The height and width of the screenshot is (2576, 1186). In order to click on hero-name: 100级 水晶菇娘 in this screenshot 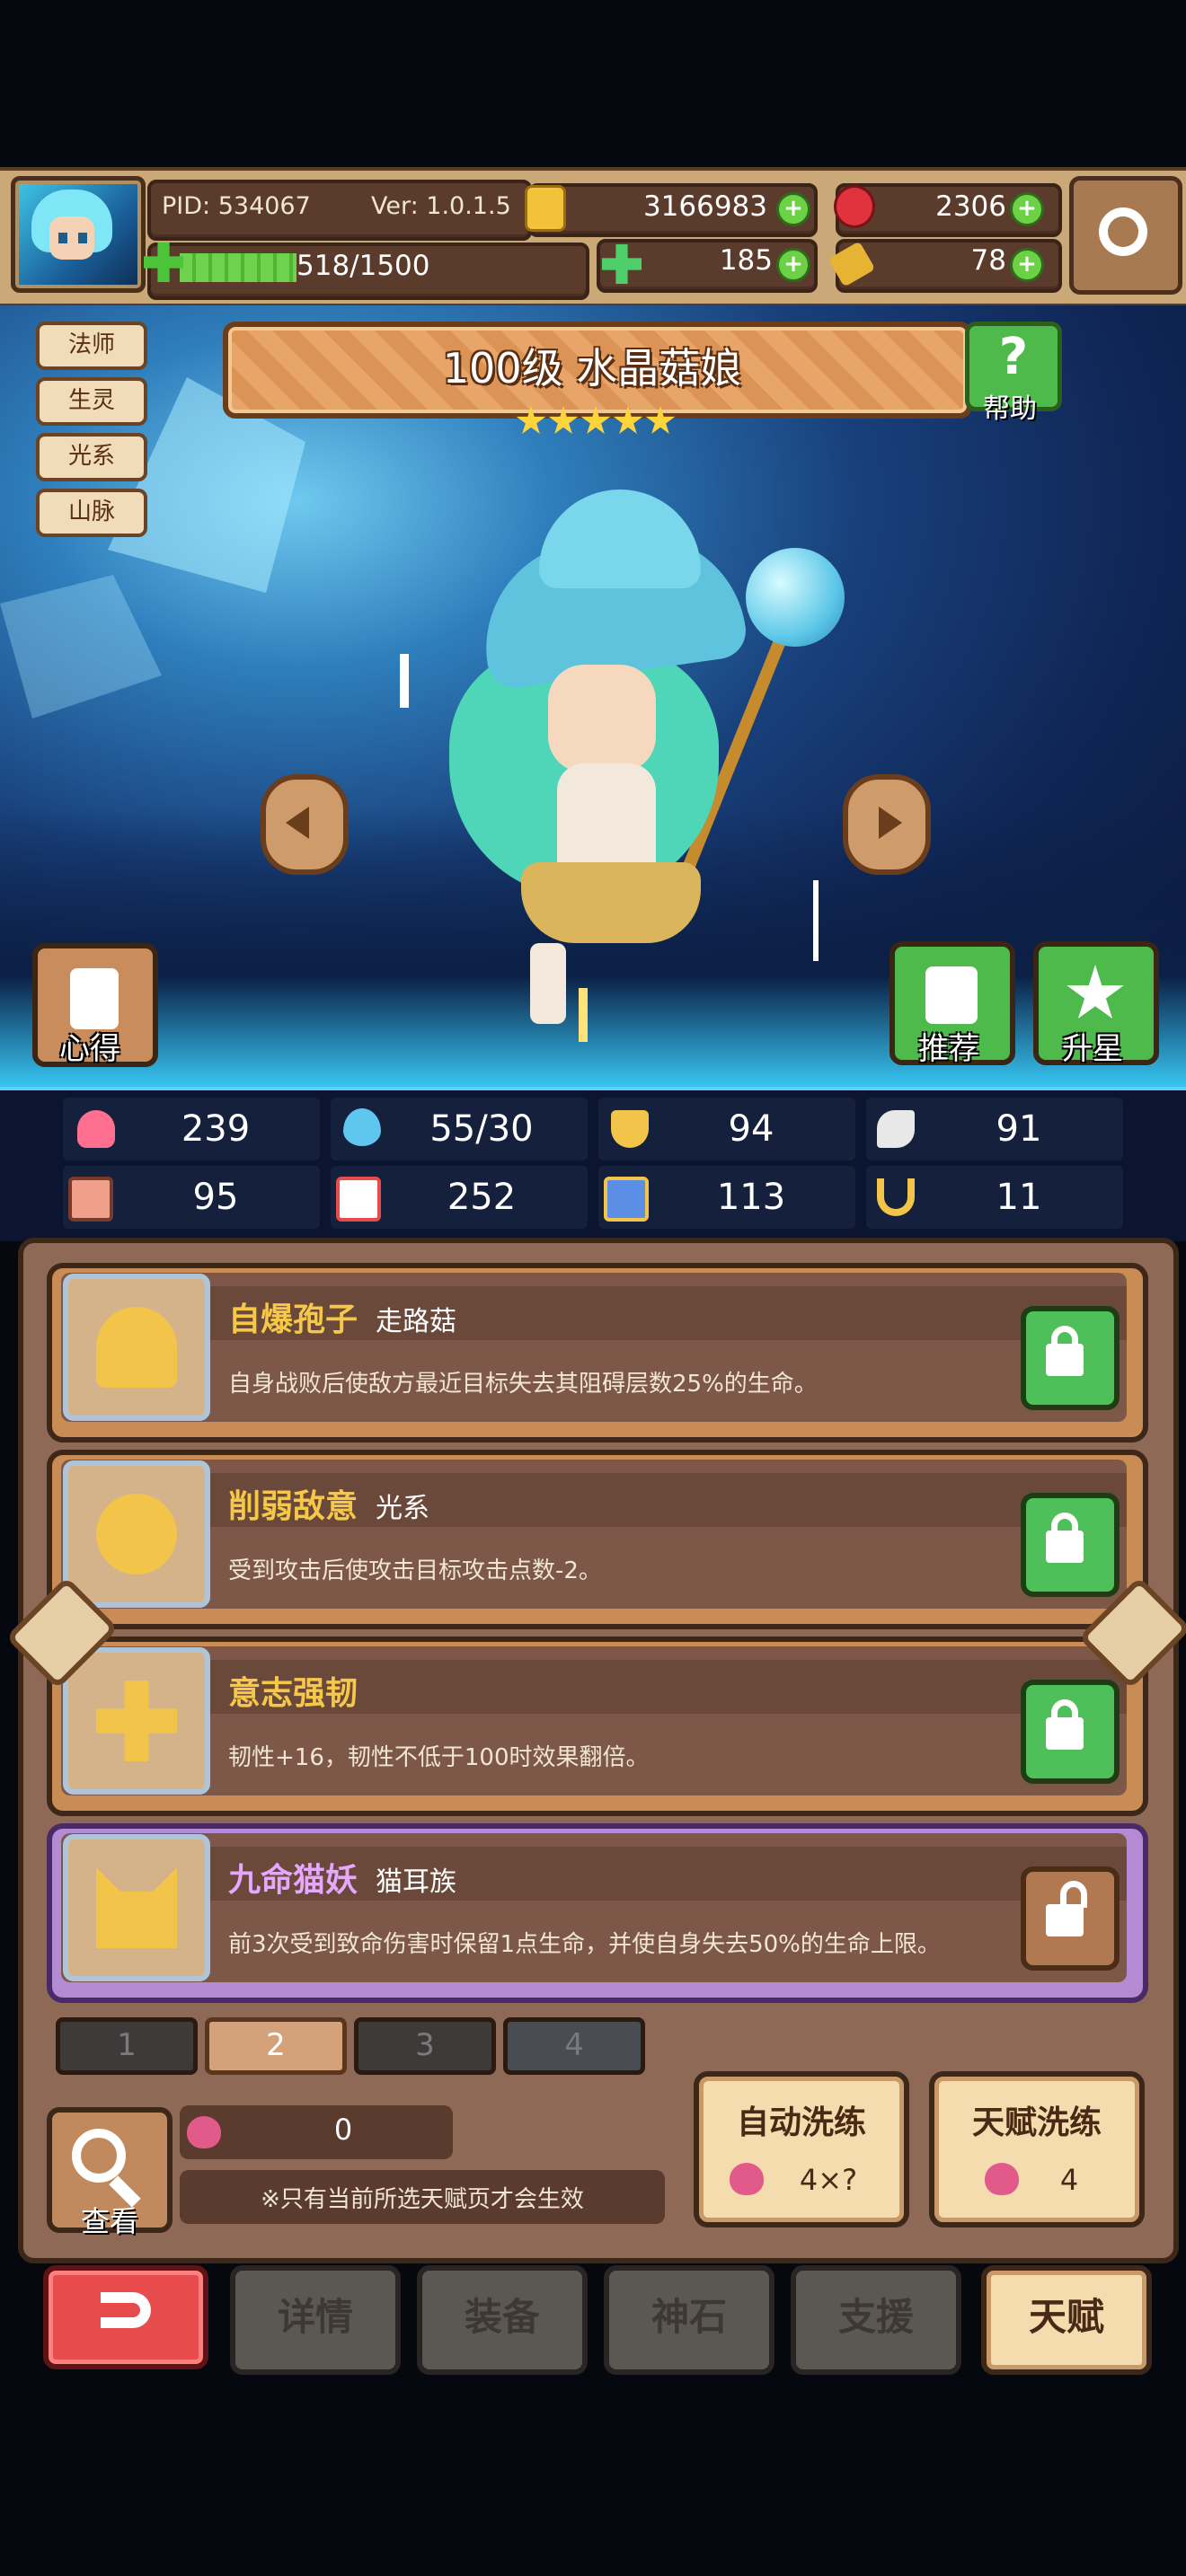, I will do `click(592, 368)`.